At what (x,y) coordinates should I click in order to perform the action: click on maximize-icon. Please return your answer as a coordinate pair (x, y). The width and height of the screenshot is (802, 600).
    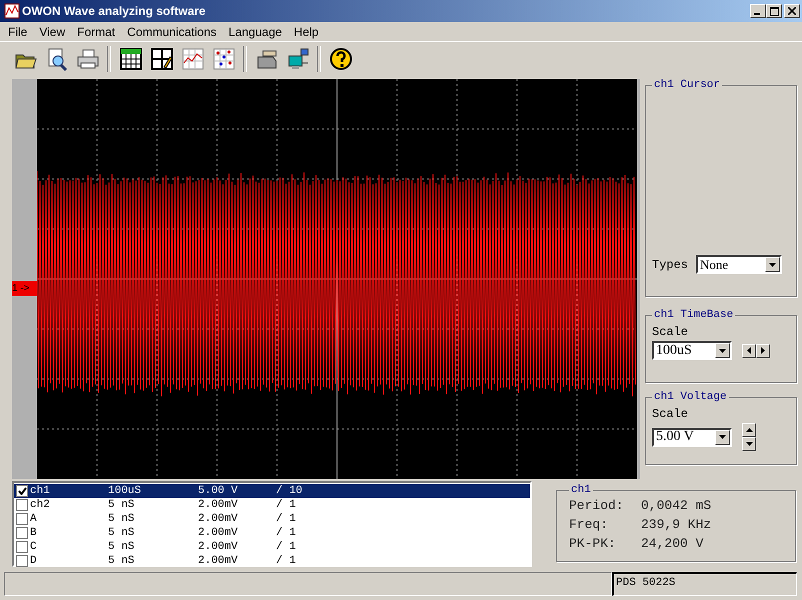
    Looking at the image, I should click on (774, 11).